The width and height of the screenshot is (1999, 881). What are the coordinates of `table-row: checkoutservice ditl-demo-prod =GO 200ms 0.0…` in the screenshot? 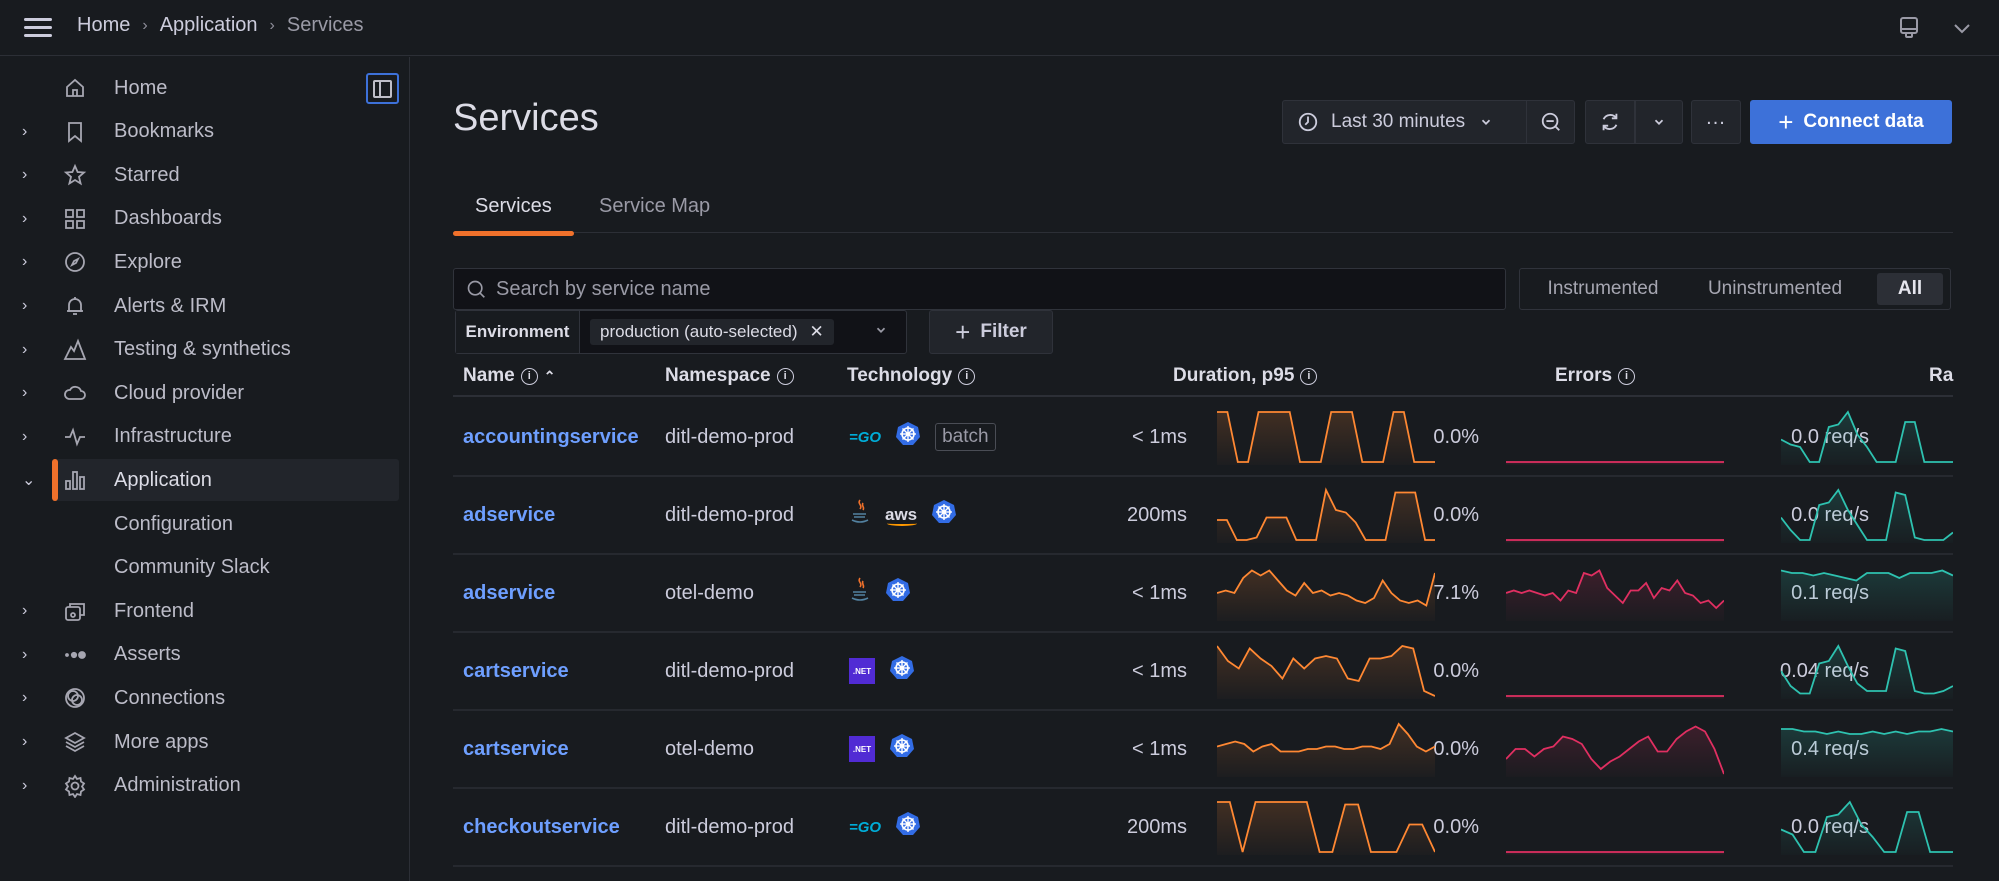 It's located at (1203, 828).